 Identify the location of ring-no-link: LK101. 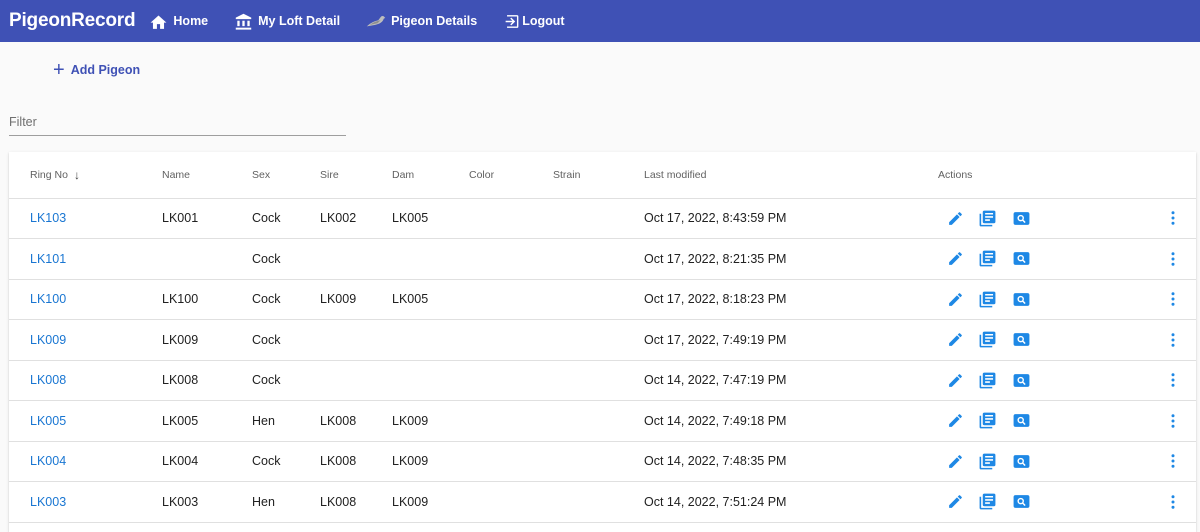
(48, 259).